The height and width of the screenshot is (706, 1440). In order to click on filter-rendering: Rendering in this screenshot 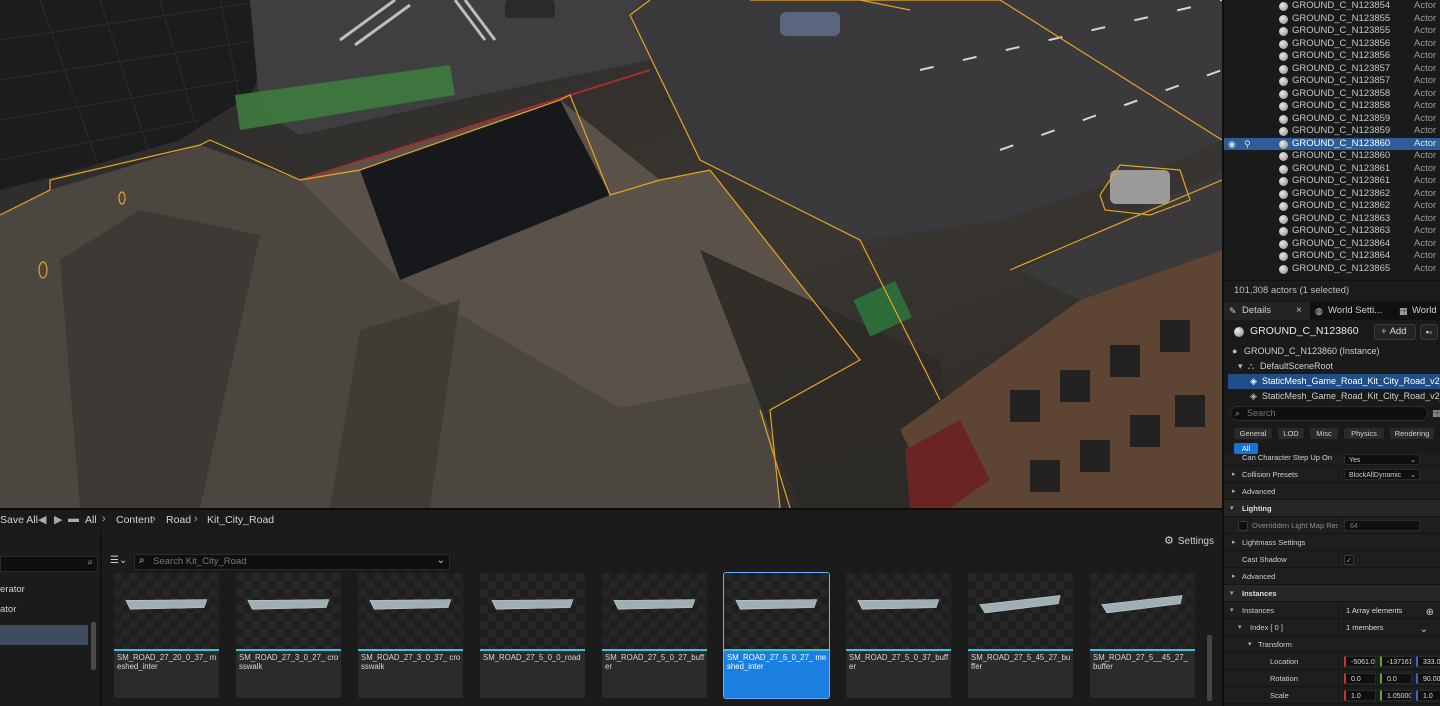, I will do `click(1412, 433)`.